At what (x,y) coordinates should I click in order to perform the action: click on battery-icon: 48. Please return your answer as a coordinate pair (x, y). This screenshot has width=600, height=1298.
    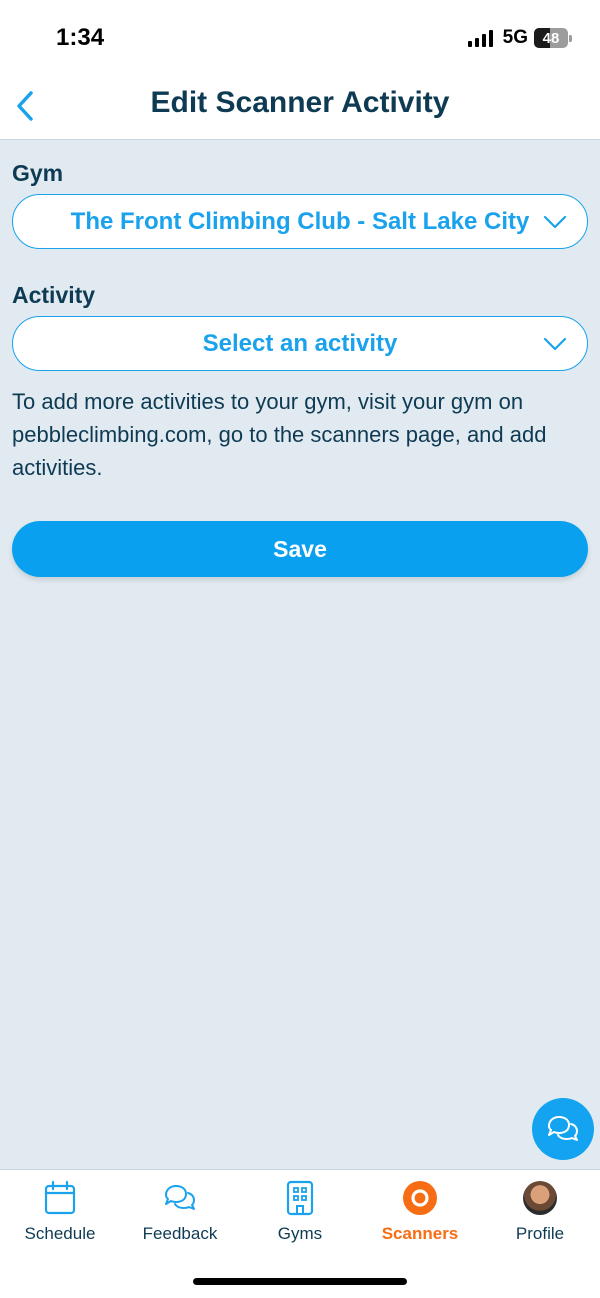
    Looking at the image, I should click on (553, 38).